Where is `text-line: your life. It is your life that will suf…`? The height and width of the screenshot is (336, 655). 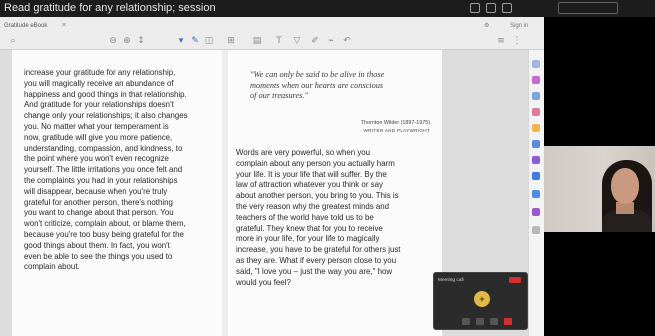 text-line: your life. It is your life that will suf… is located at coordinates (311, 174).